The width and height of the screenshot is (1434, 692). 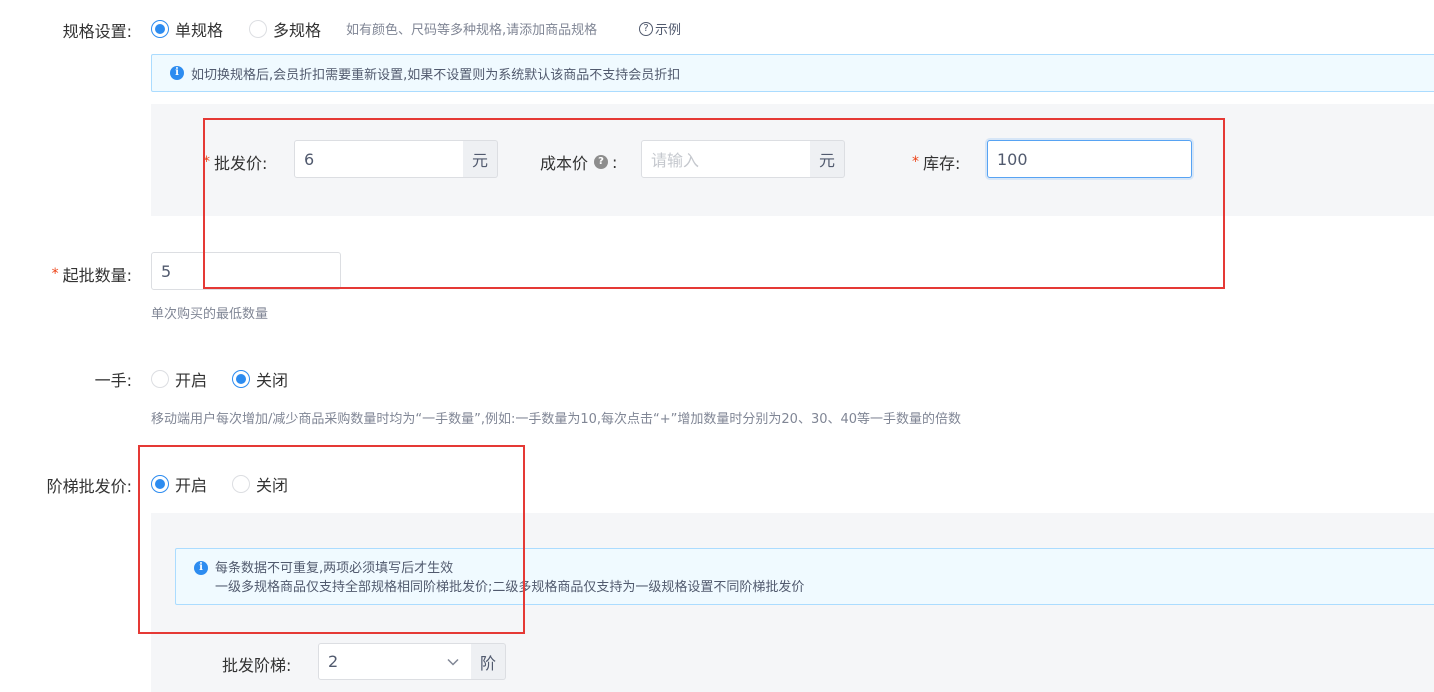 What do you see at coordinates (297, 30) in the screenshot?
I see `spec-multi-label: 多规格` at bounding box center [297, 30].